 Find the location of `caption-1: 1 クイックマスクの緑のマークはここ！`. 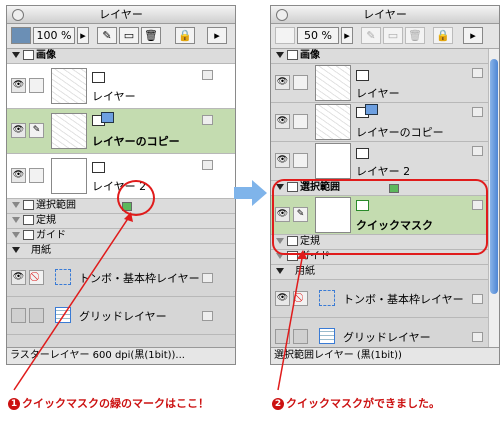

caption-1: 1 クイックマスクの緑のマークはここ！ is located at coordinates (108, 403).